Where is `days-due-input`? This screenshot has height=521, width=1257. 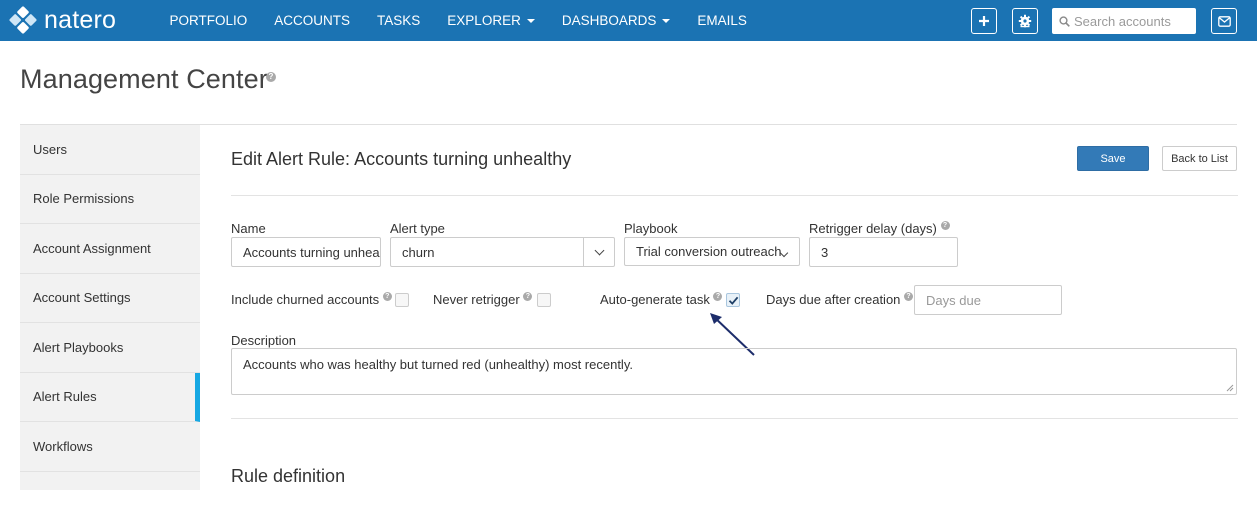
days-due-input is located at coordinates (993, 300).